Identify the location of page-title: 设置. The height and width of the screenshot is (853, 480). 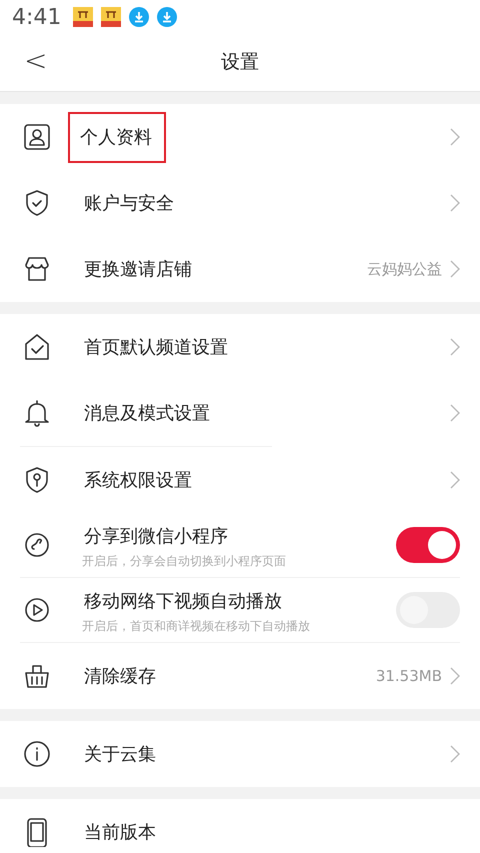
(240, 63).